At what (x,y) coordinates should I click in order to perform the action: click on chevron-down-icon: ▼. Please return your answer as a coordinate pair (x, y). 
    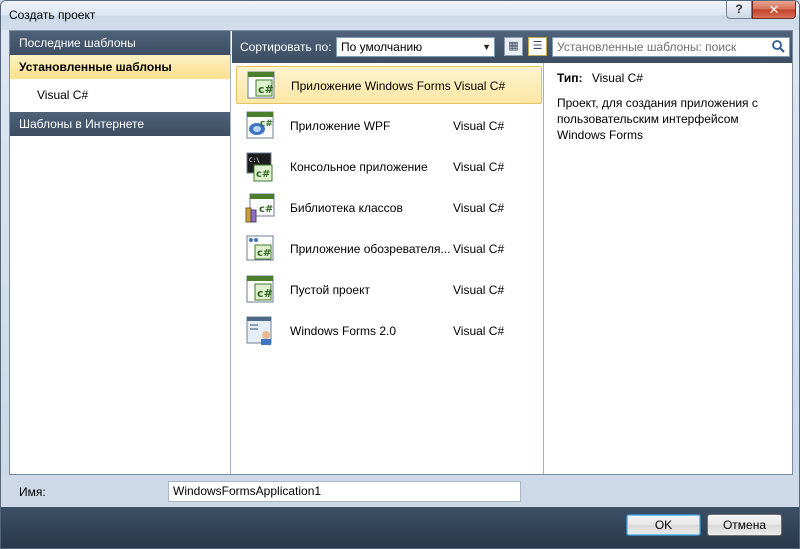
    Looking at the image, I should click on (486, 47).